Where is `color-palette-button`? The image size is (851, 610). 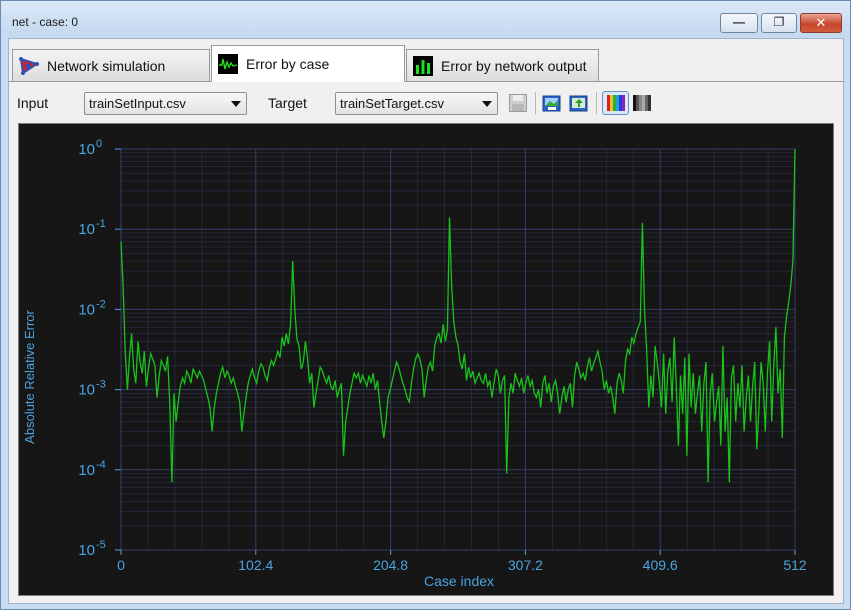 color-palette-button is located at coordinates (615, 103).